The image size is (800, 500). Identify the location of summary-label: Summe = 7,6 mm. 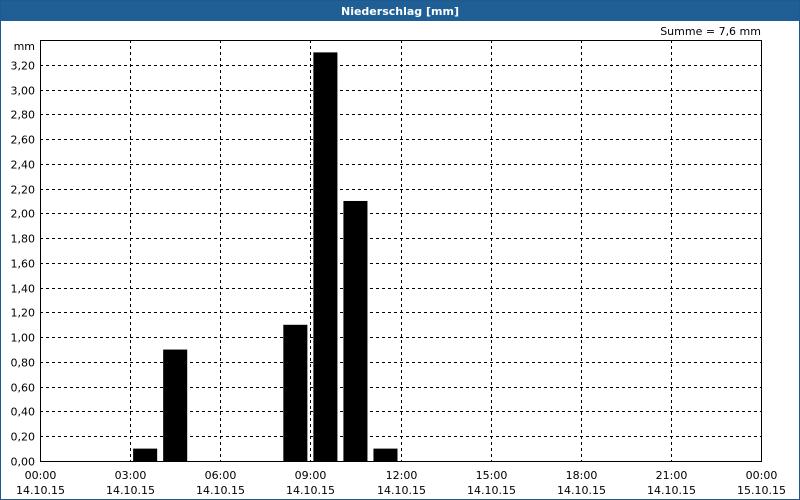
(710, 31).